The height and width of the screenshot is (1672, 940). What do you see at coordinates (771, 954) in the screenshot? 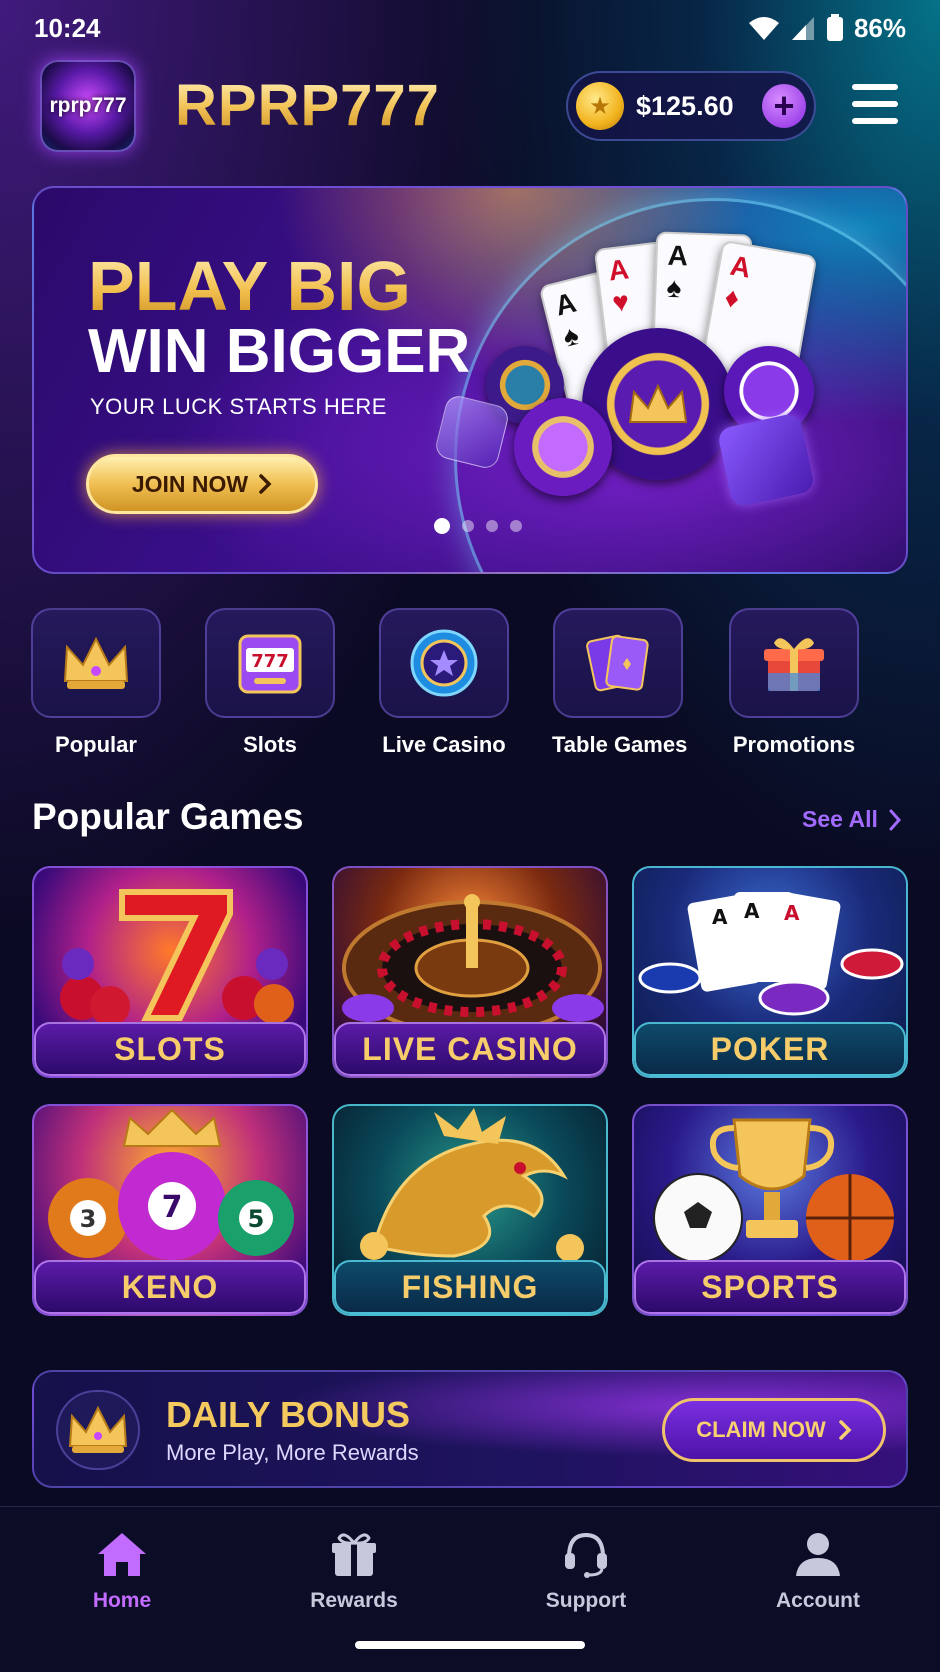
I see `poker-cards-chips-art: A A A` at bounding box center [771, 954].